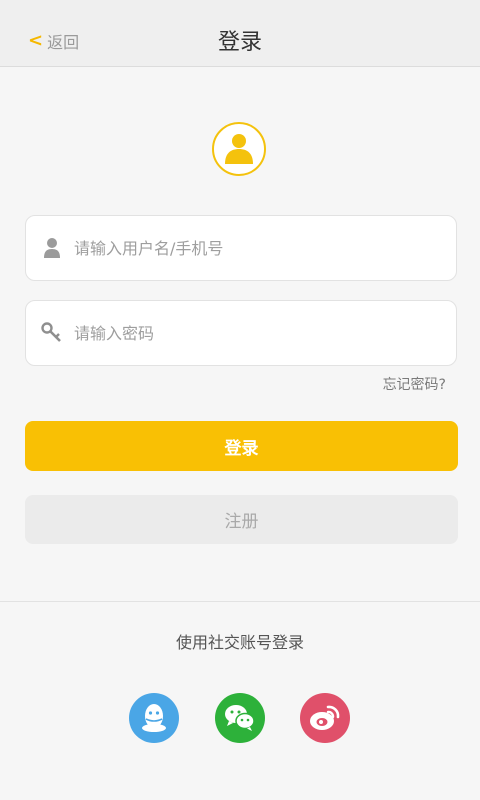  Describe the element at coordinates (239, 149) in the screenshot. I see `user-avatar-icon` at that location.